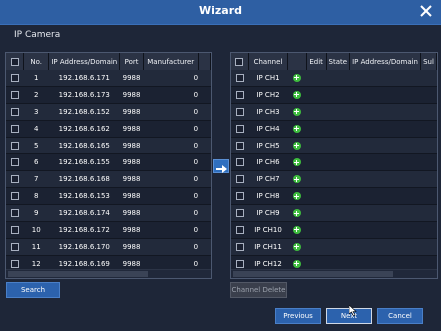  Describe the element at coordinates (36, 61) in the screenshot. I see `col-no: No.` at that location.